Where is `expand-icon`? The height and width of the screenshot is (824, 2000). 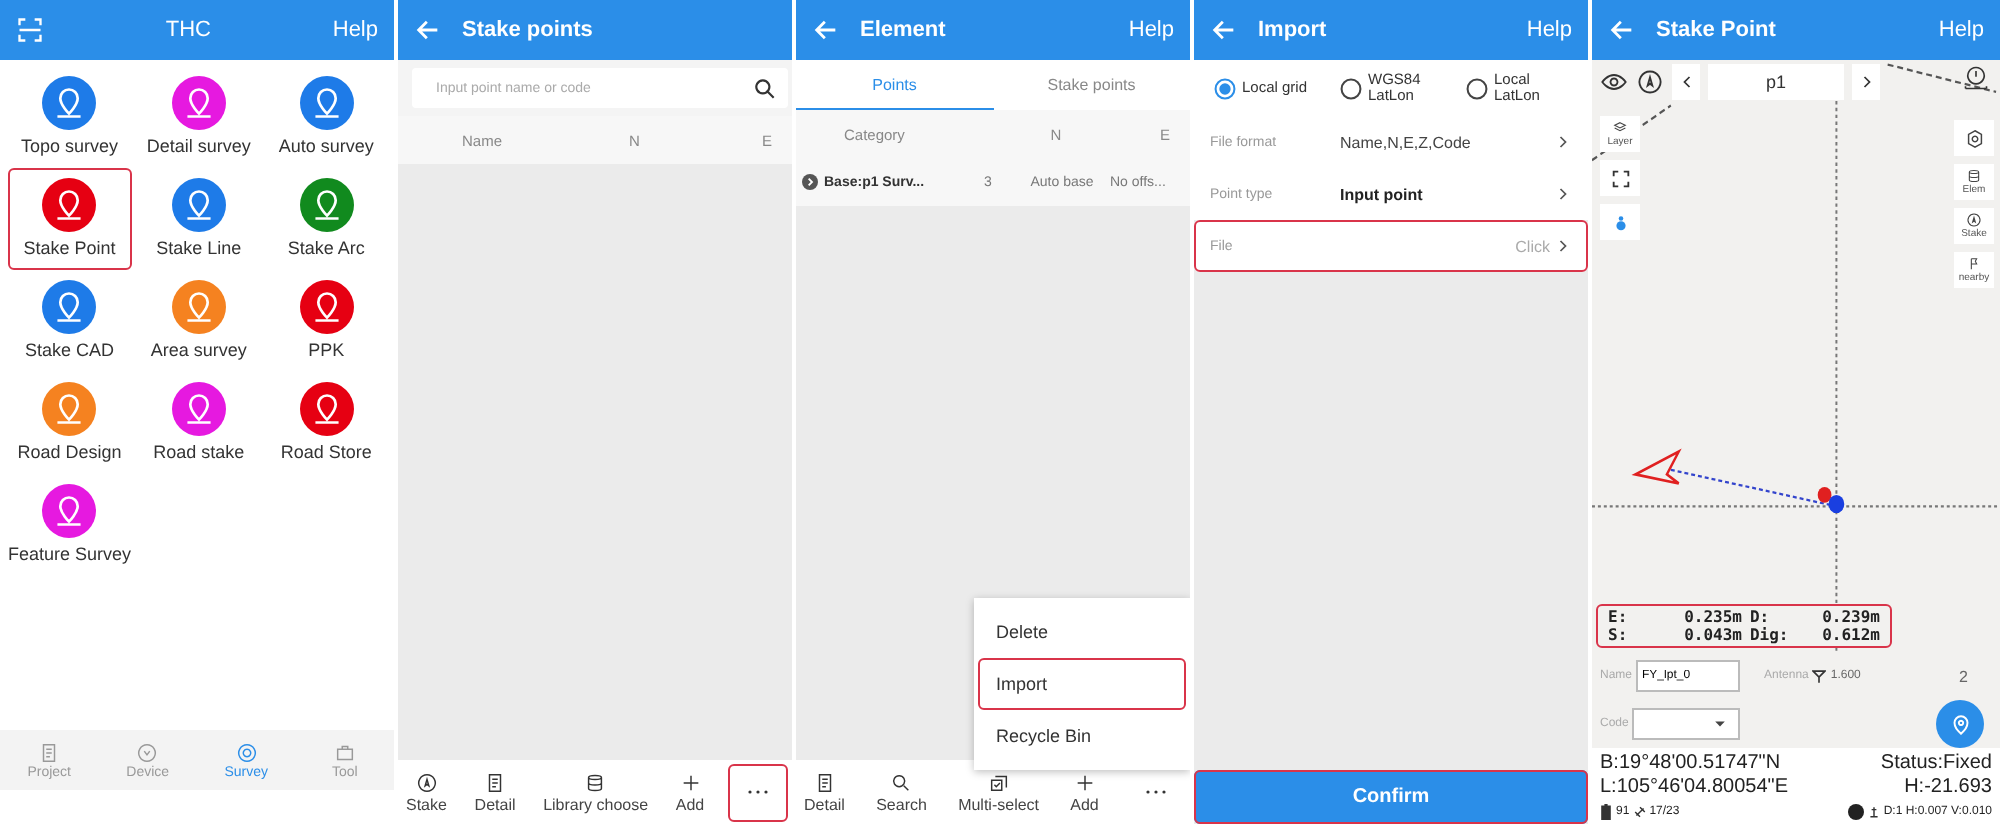 expand-icon is located at coordinates (810, 182).